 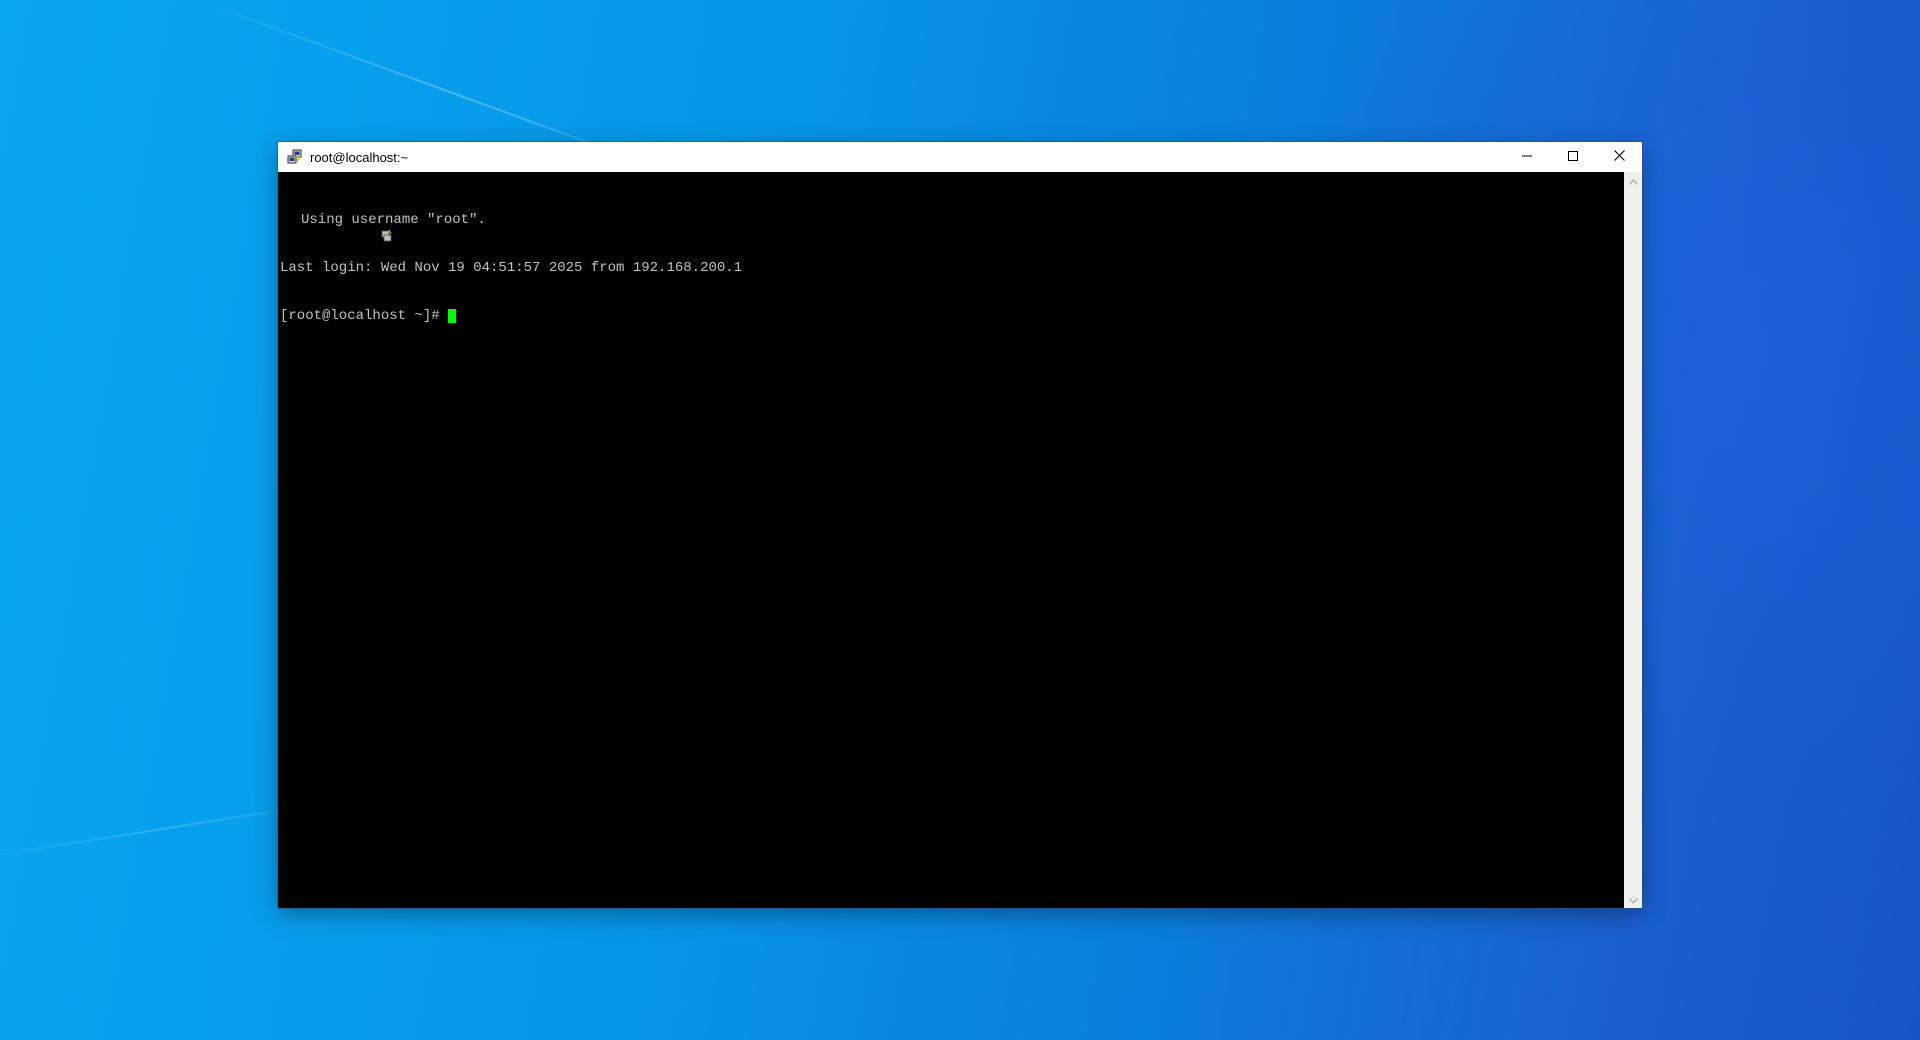 What do you see at coordinates (360, 316) in the screenshot?
I see `shell-prompt: [root@localhost ~]#` at bounding box center [360, 316].